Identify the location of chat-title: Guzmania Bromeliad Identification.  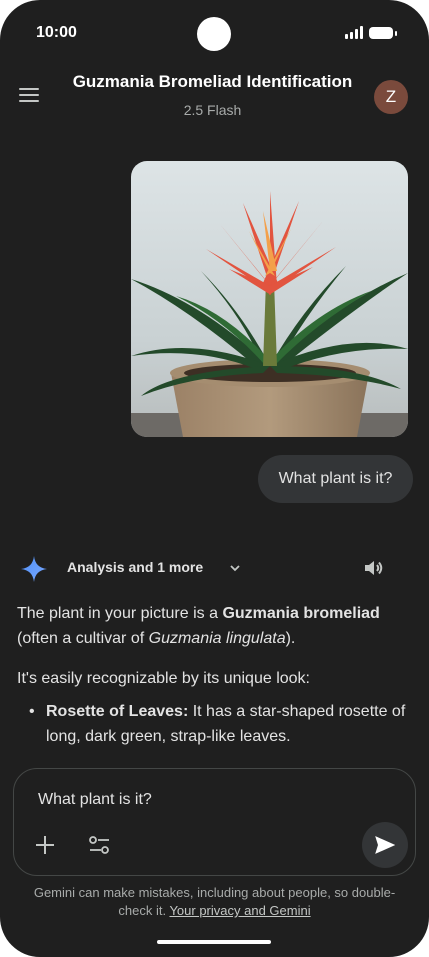
(212, 82).